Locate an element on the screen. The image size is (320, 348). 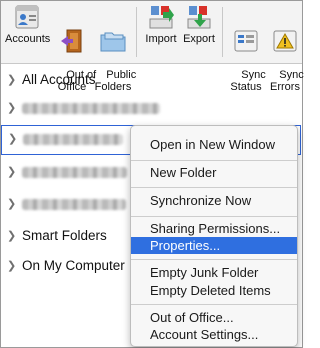
menu-item-synchronize-now: Synchronize Now is located at coordinates (214, 200).